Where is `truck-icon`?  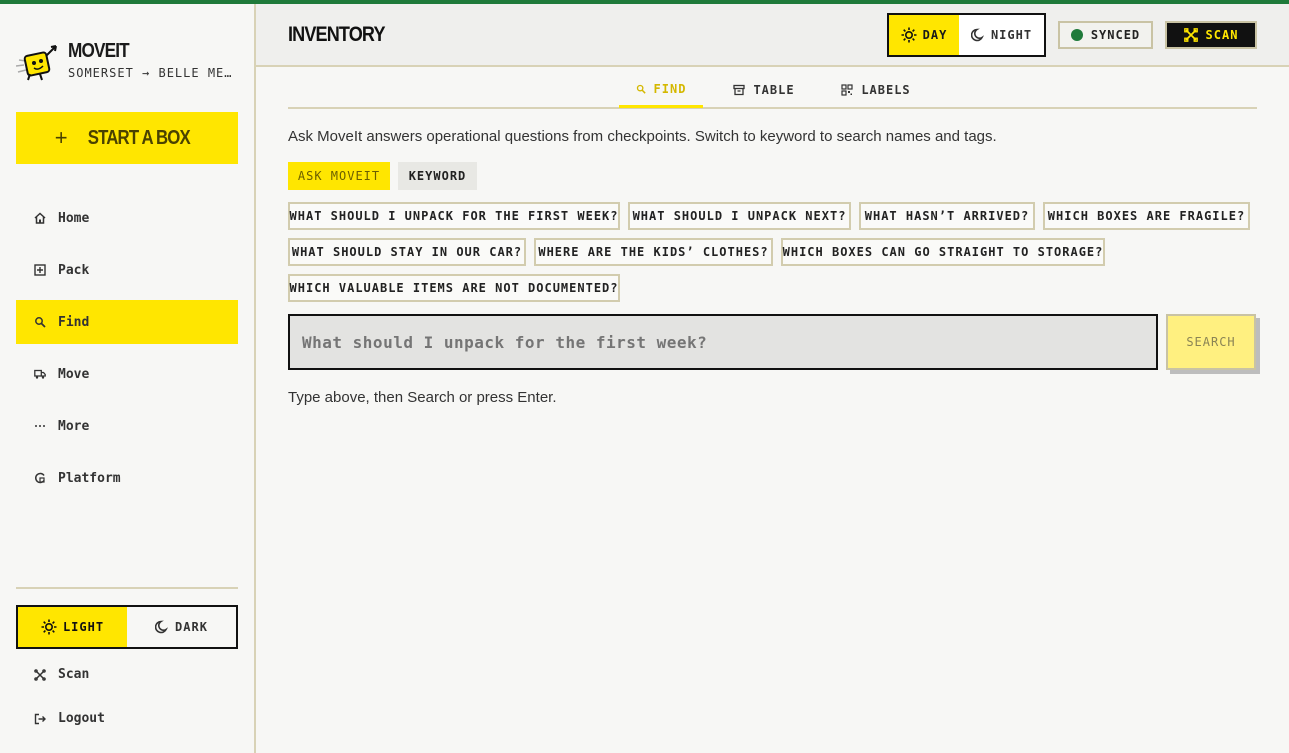
truck-icon is located at coordinates (40, 374).